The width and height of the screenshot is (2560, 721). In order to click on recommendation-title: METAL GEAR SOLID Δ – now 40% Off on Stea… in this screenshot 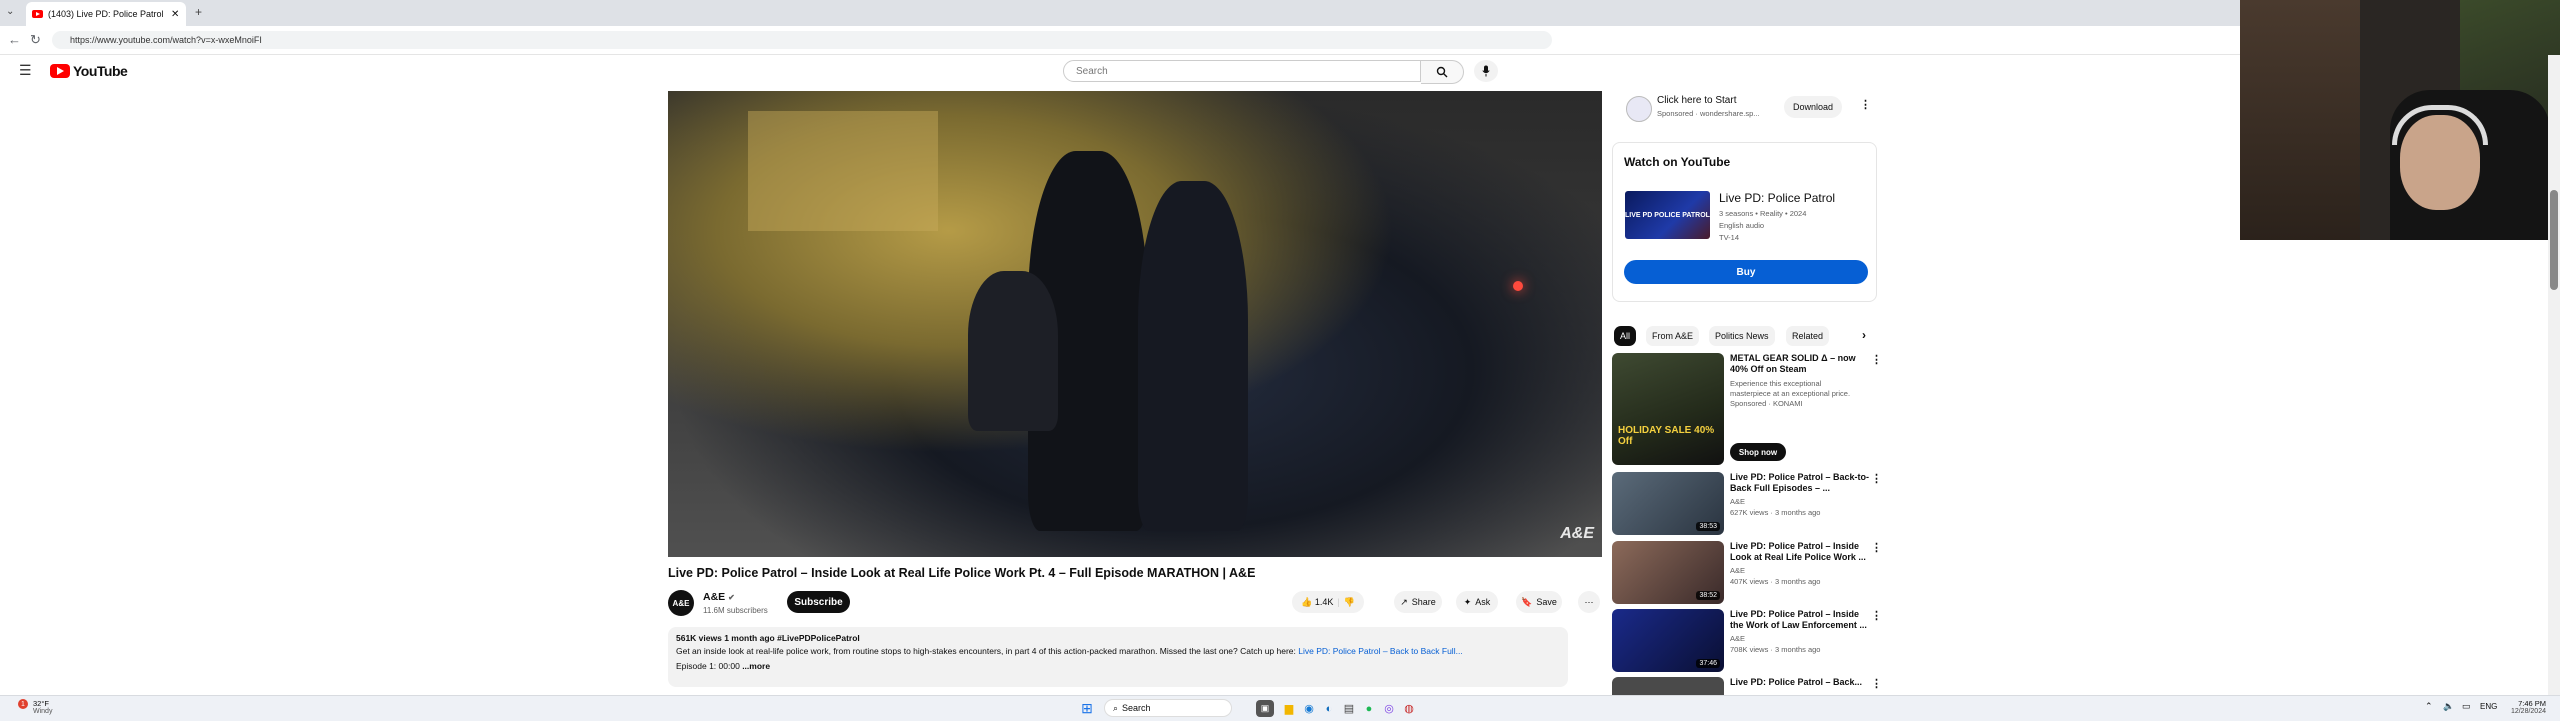, I will do `click(1793, 363)`.